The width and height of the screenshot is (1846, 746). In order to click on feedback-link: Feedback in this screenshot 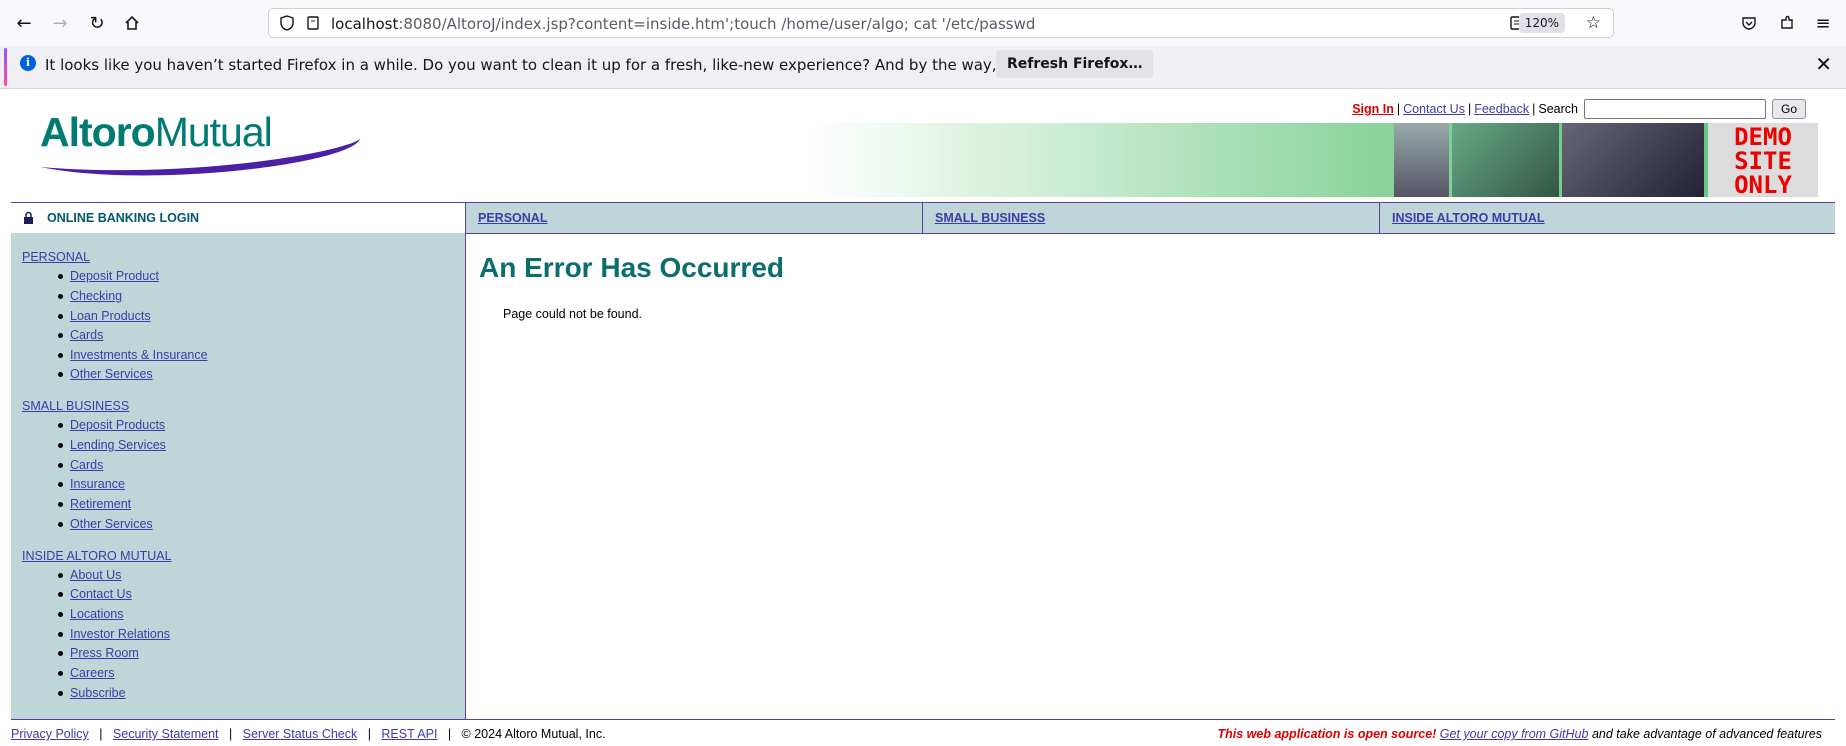, I will do `click(1501, 109)`.